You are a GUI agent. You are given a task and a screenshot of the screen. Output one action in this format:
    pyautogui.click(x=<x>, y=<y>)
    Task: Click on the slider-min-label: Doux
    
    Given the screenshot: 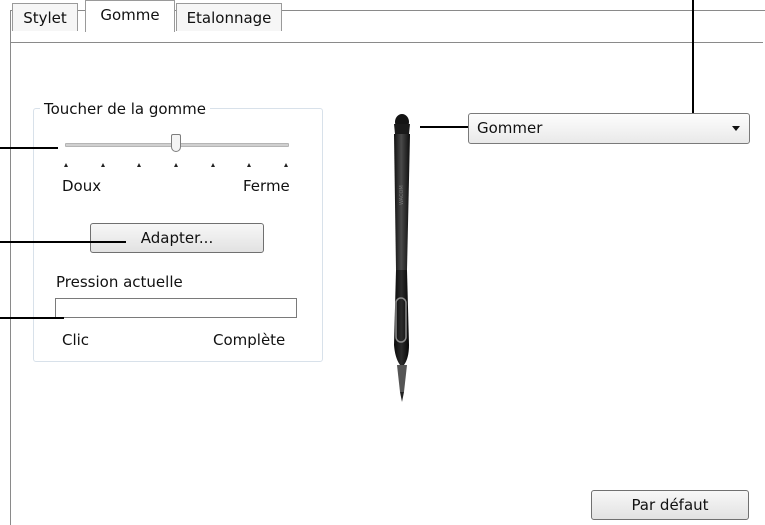 What is the action you would take?
    pyautogui.click(x=82, y=186)
    